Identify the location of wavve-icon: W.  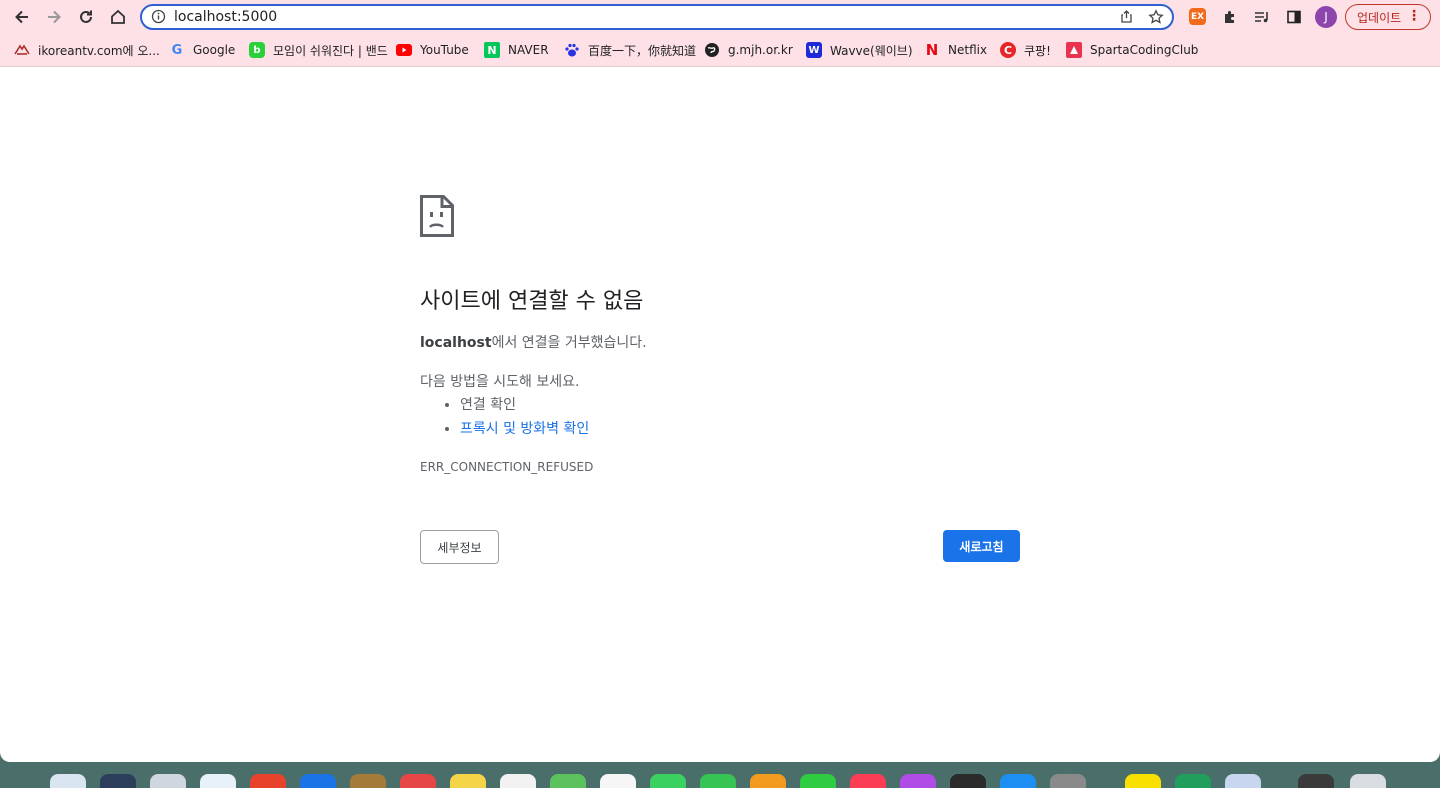
(814, 50).